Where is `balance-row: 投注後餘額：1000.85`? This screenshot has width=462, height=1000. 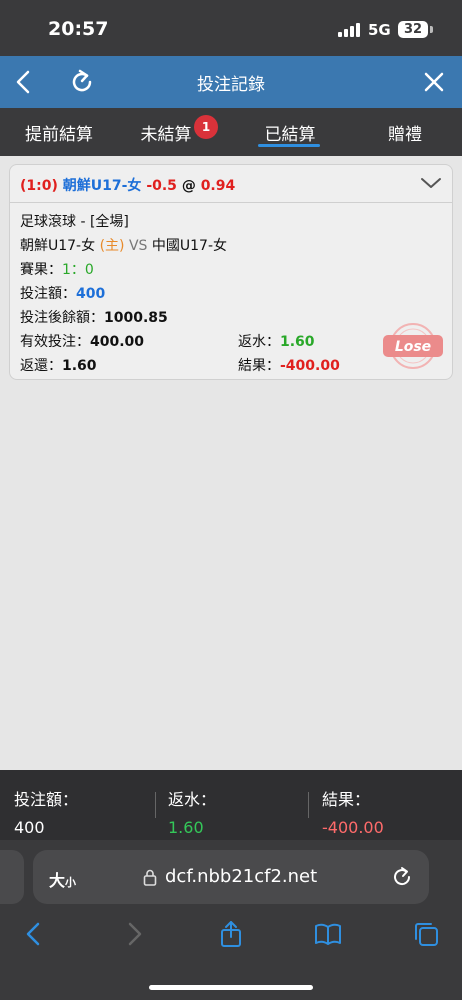
balance-row: 投注後餘額：1000.85 is located at coordinates (94, 317).